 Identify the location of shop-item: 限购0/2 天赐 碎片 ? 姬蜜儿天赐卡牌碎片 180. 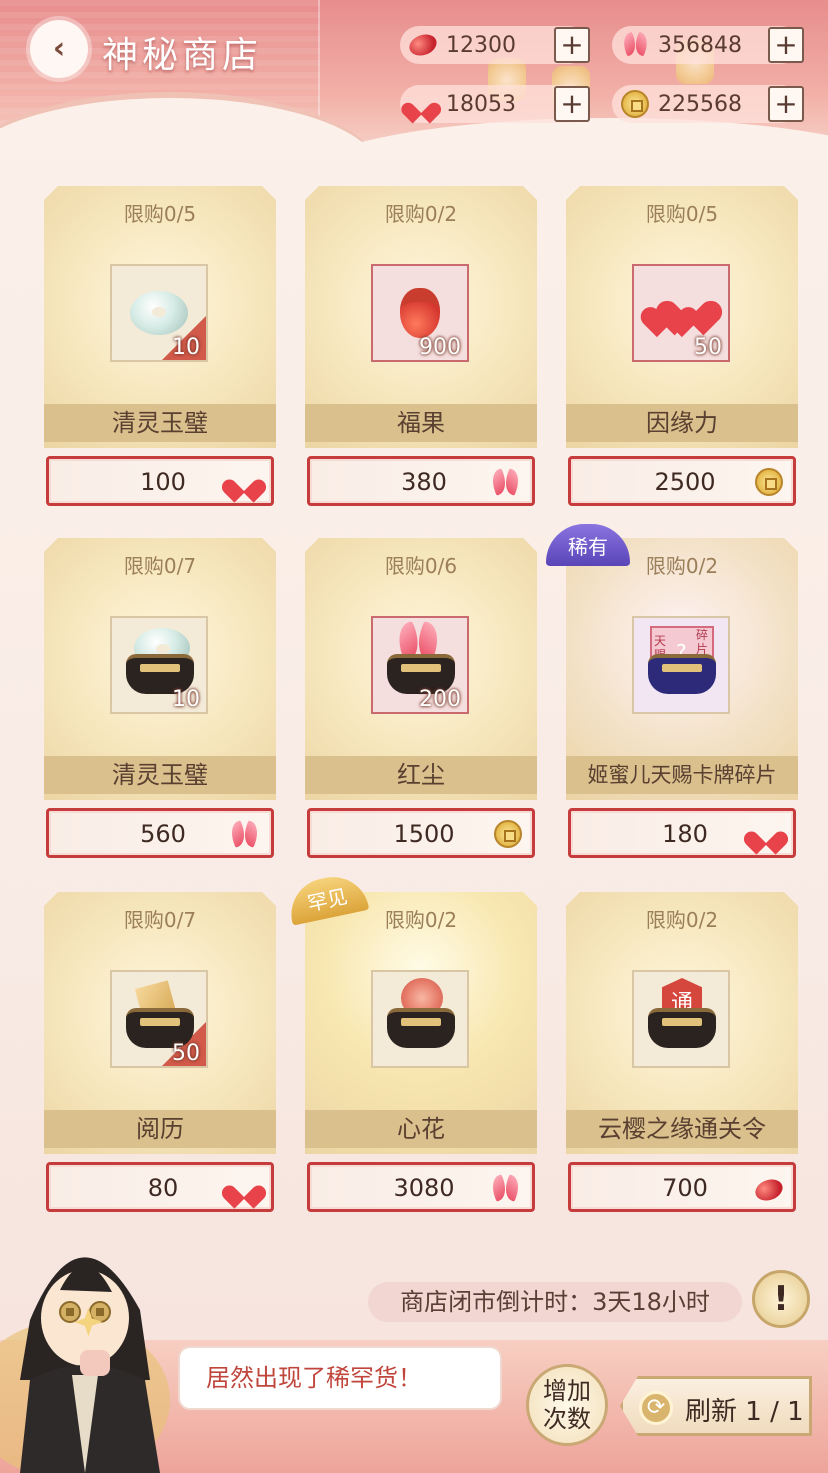
(682, 699).